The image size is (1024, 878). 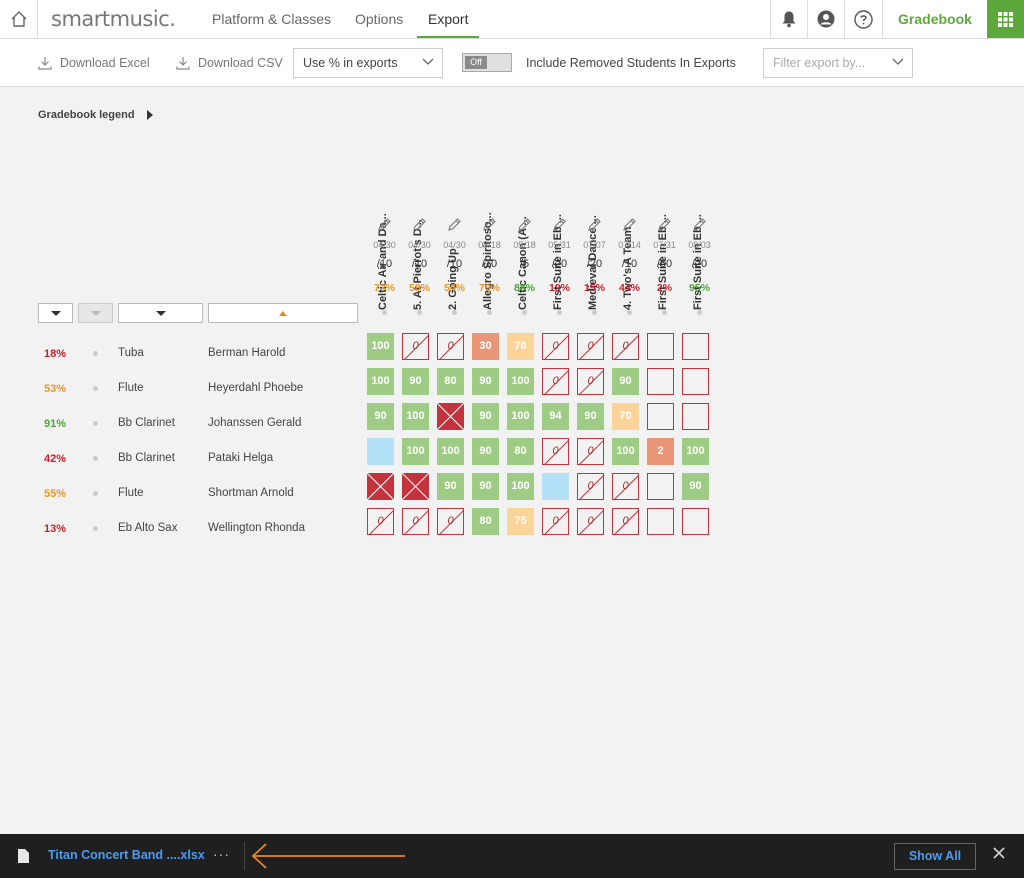 What do you see at coordinates (229, 63) in the screenshot?
I see `download-csv-button: Download CSV` at bounding box center [229, 63].